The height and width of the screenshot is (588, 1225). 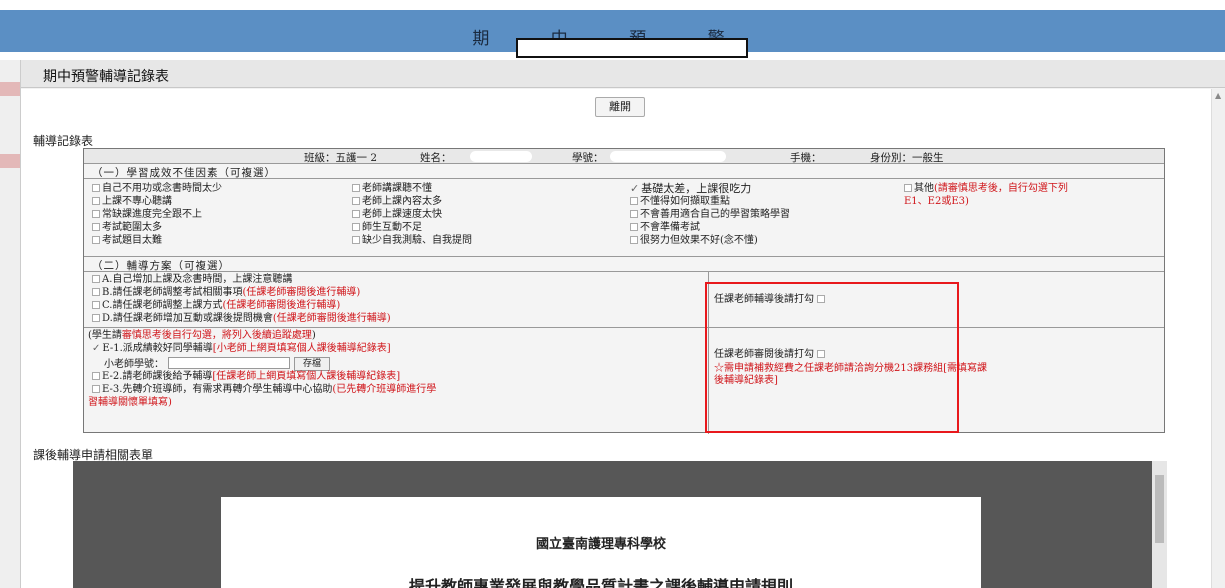 I want to click on other-note: E1、E2或E3), so click(x=936, y=201).